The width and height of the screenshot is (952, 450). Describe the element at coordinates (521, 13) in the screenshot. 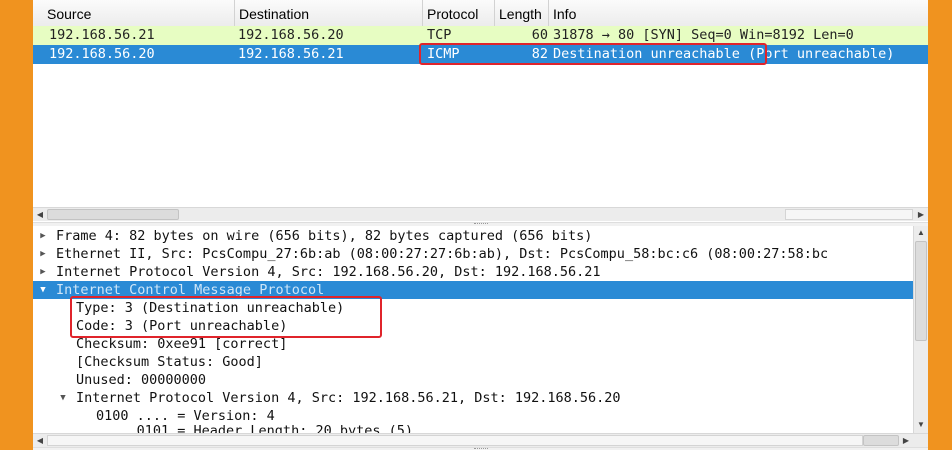

I see `column-header-length: Length` at that location.